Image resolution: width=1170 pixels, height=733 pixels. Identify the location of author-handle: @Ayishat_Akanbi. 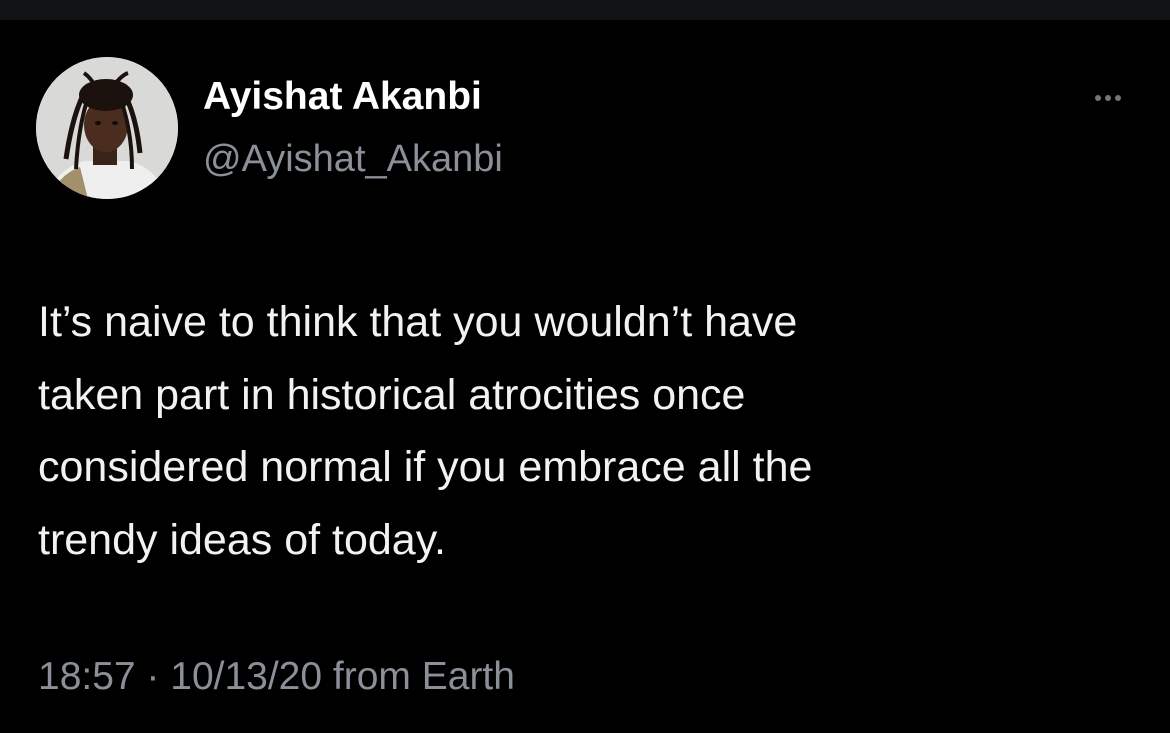
(353, 159).